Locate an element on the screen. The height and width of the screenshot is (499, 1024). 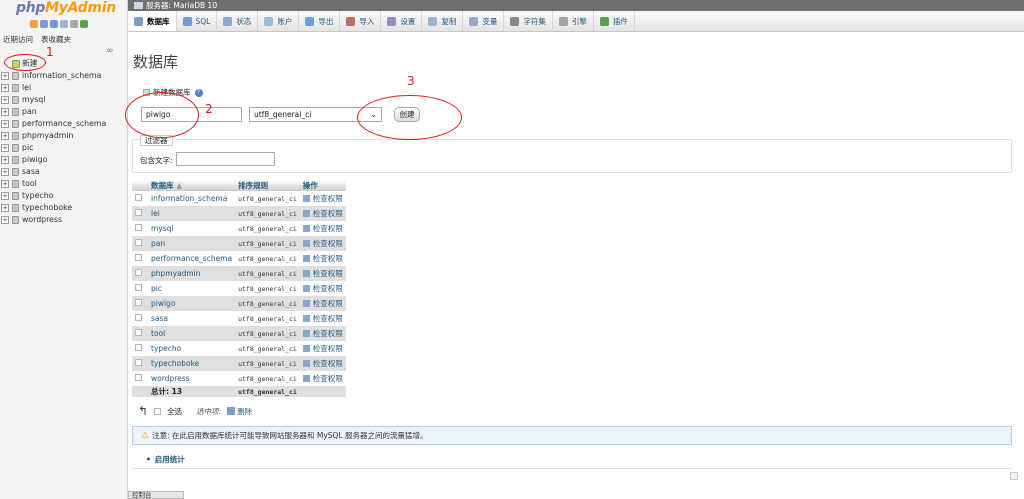
tab-status: 状态 is located at coordinates (238, 21).